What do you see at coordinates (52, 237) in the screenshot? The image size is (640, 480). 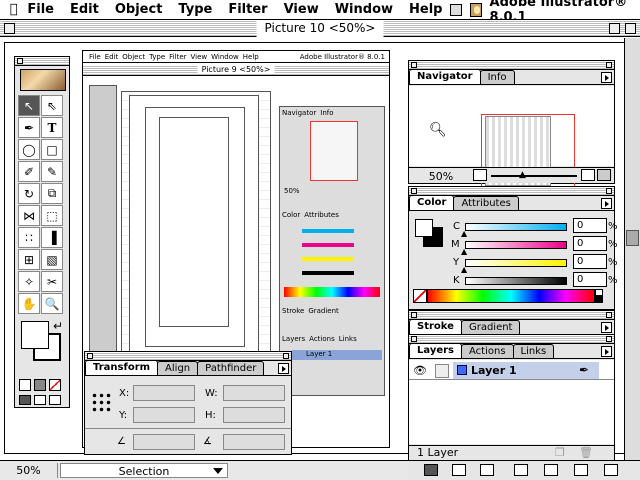 I see `graph-tool-icon: ▐` at bounding box center [52, 237].